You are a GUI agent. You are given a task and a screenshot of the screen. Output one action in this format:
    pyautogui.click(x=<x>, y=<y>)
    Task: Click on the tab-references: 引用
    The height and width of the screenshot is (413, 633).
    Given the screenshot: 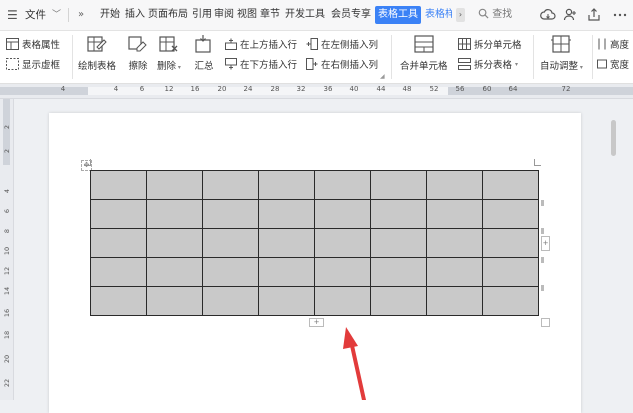 What is the action you would take?
    pyautogui.click(x=202, y=15)
    